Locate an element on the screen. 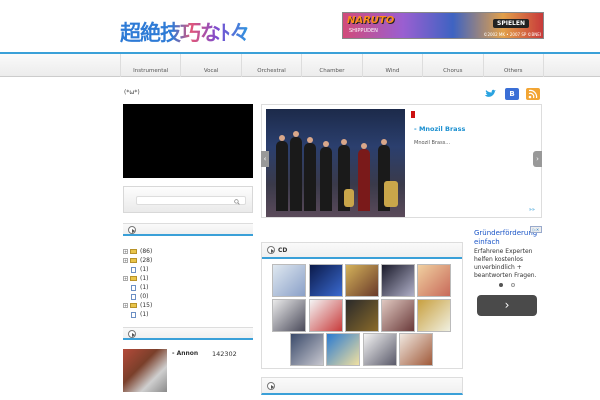 Image resolution: width=600 pixels, height=400 pixels. twitter-bird-icon is located at coordinates (490, 94).